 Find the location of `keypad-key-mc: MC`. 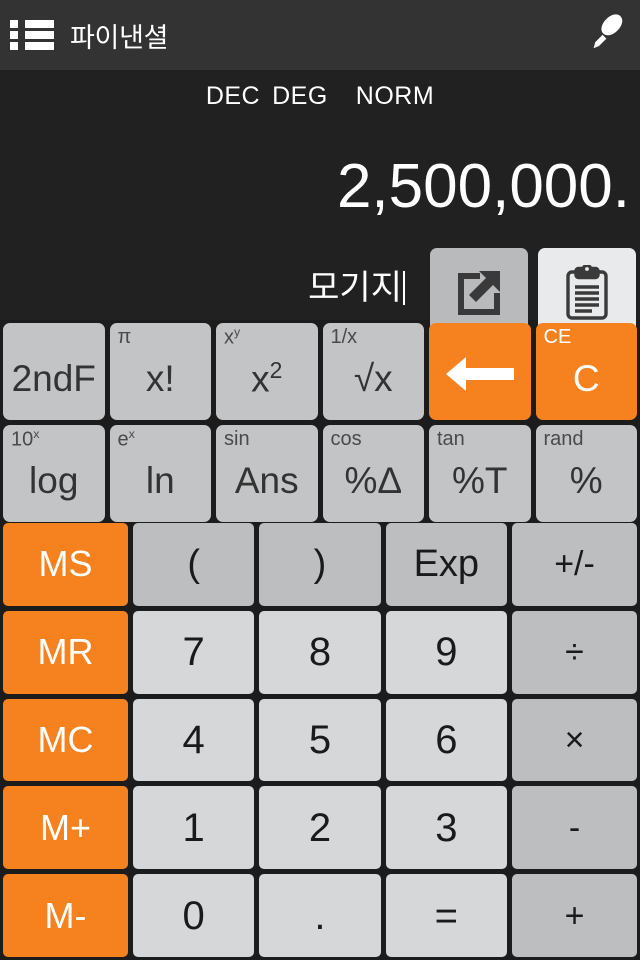

keypad-key-mc: MC is located at coordinates (65, 740).